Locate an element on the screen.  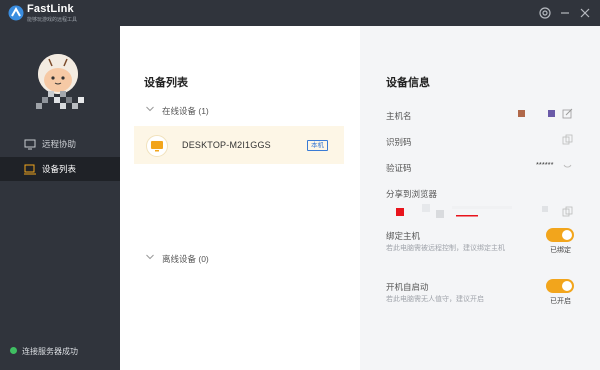
autostart-state: 已开启 is located at coordinates (560, 301).